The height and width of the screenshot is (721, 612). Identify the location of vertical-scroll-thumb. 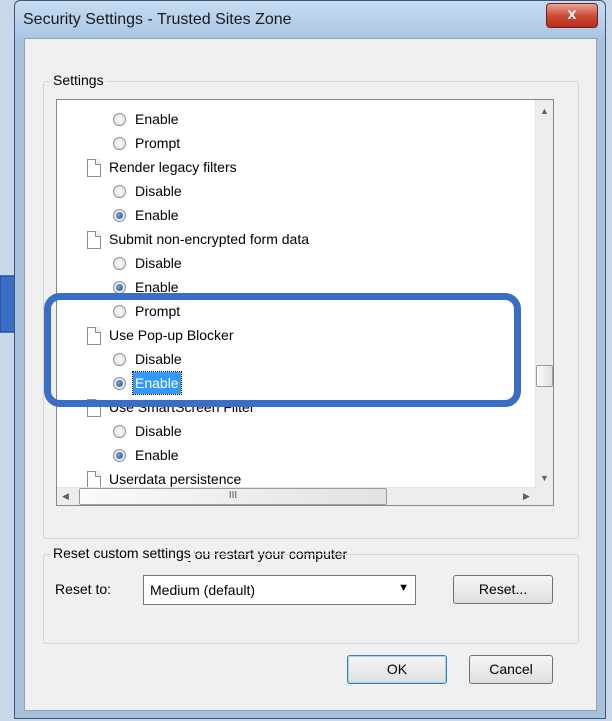
(544, 376).